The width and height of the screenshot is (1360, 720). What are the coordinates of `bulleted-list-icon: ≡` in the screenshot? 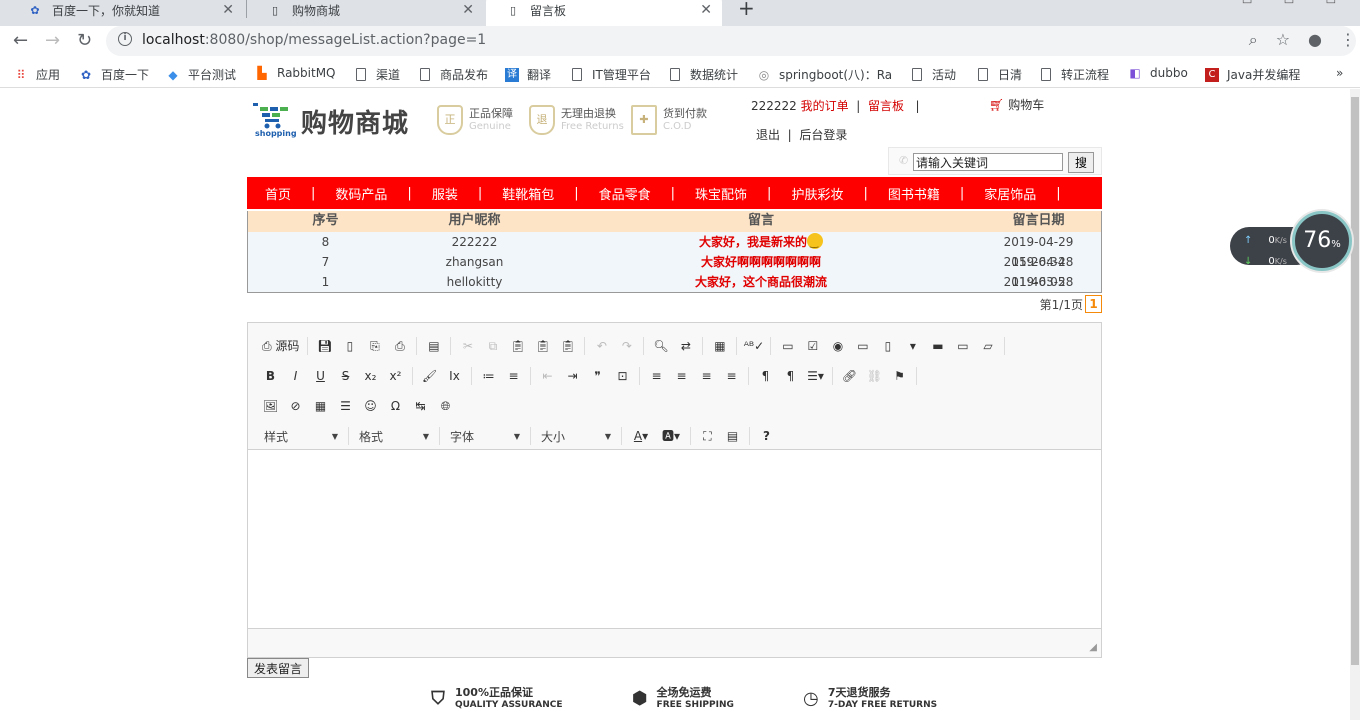 It's located at (513, 376).